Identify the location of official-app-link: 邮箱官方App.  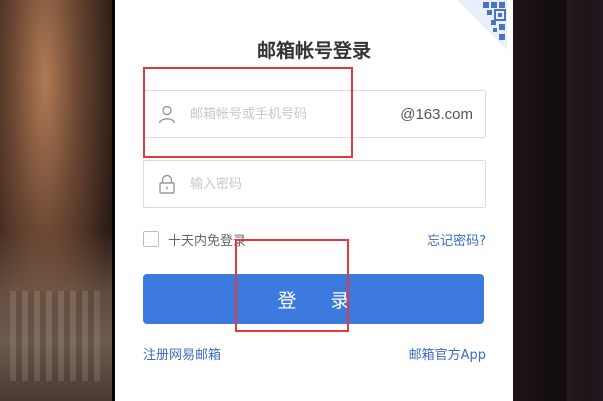
(447, 353).